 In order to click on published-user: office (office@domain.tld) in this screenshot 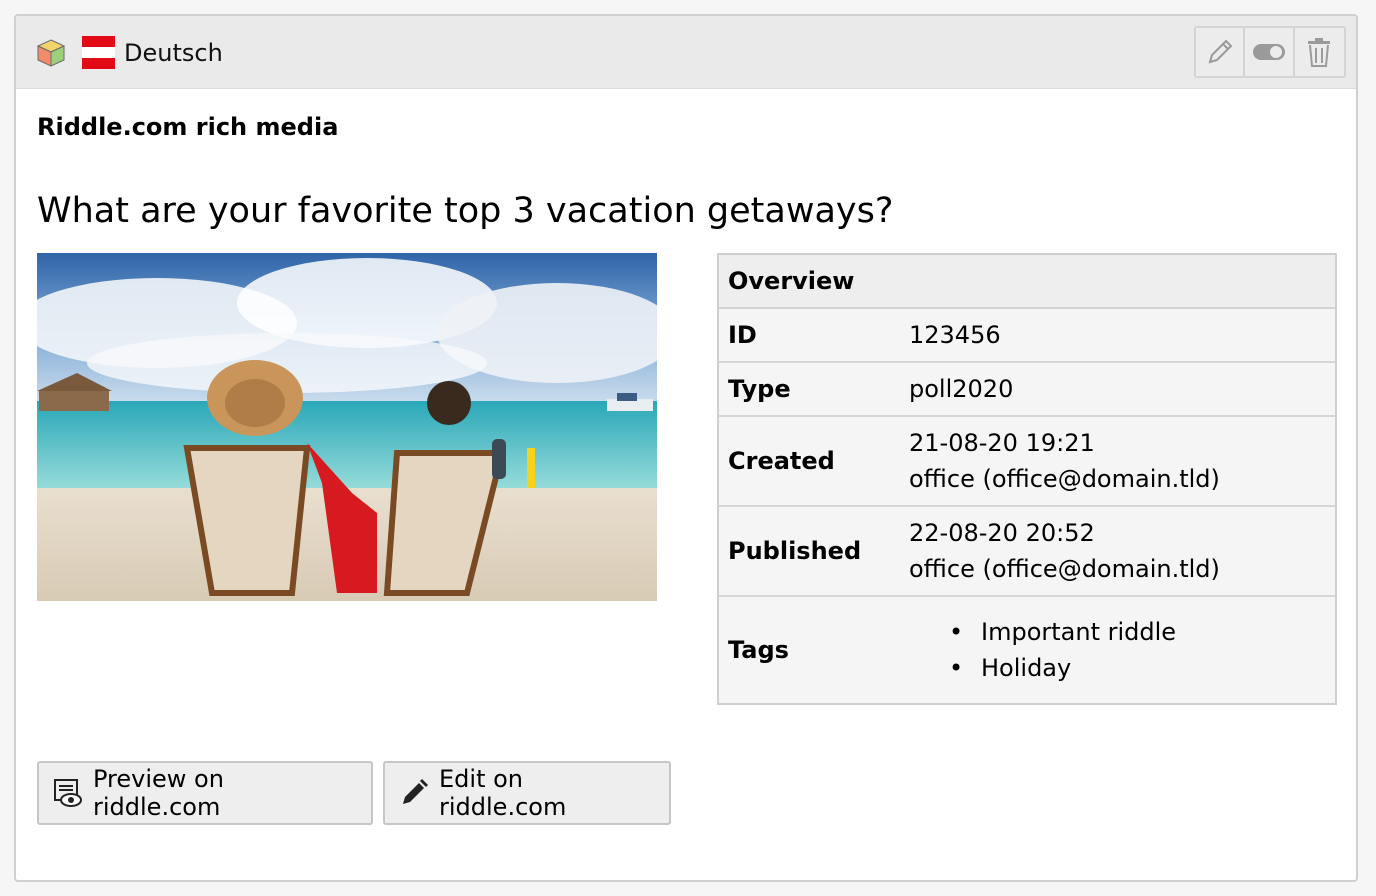, I will do `click(1064, 569)`.